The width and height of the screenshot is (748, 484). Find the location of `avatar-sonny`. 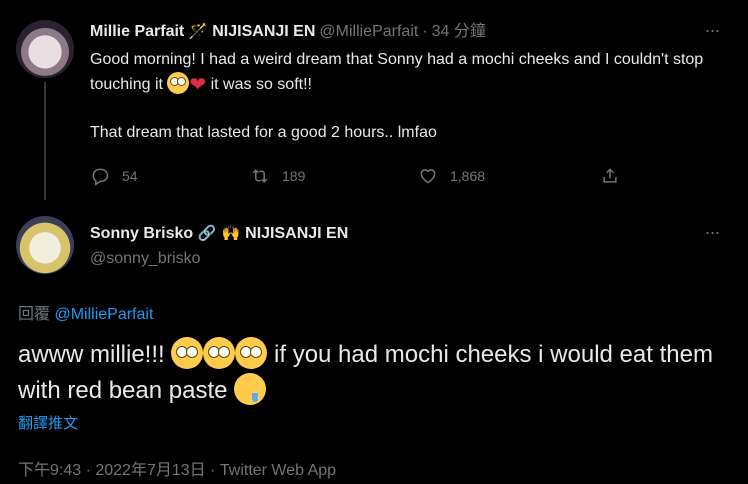

avatar-sonny is located at coordinates (45, 245).